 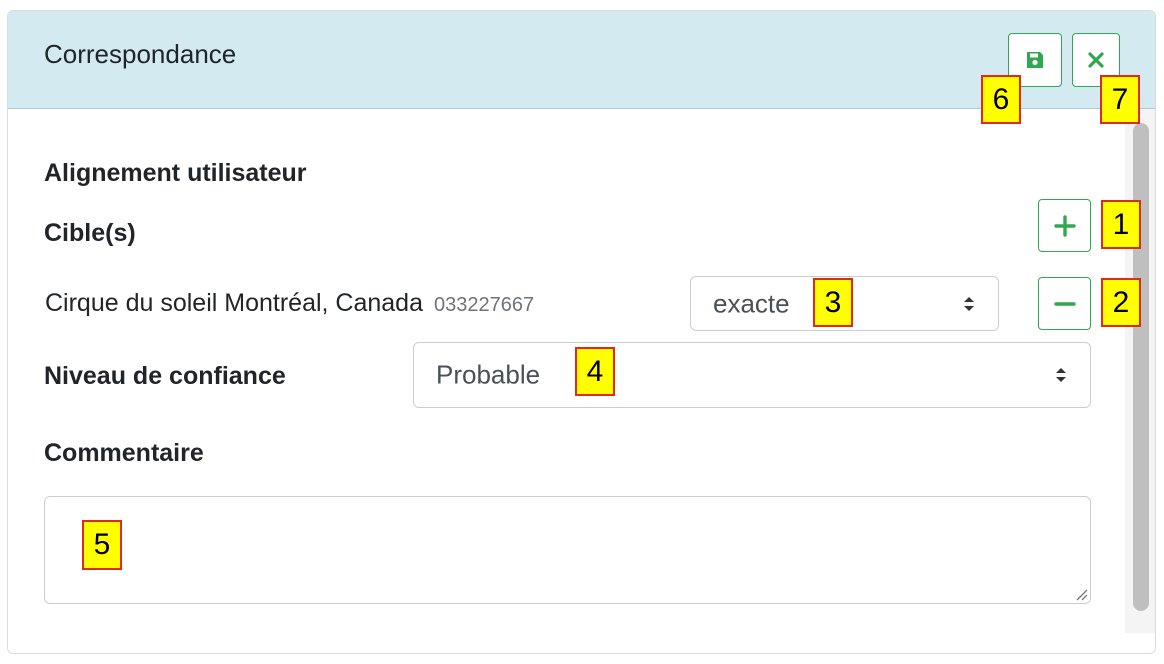 What do you see at coordinates (751, 303) in the screenshot?
I see `match-type-value: exacte` at bounding box center [751, 303].